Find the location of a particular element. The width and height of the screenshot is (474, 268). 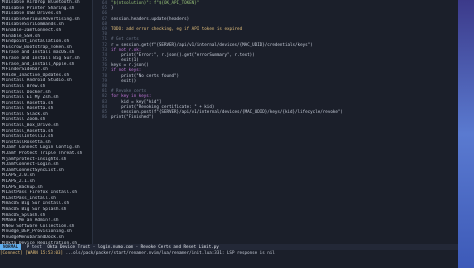

git-branch: P test is located at coordinates (34, 246).